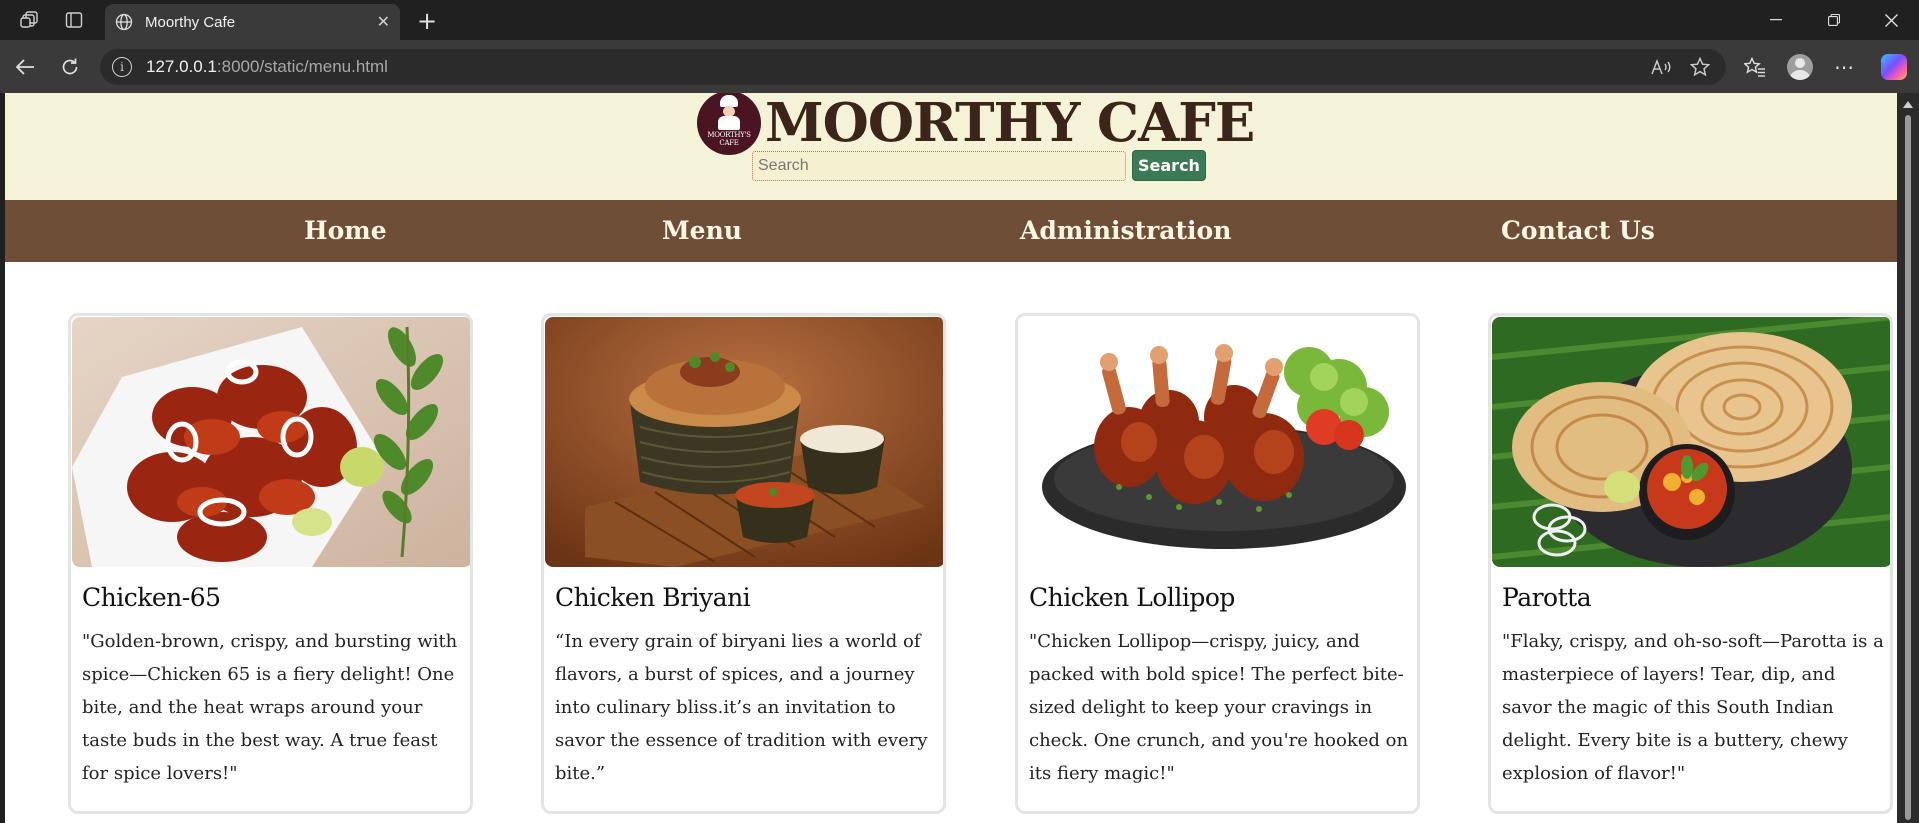  I want to click on url-field: i 127.0.0.1:8000/static/menu.html, so click(913, 67).